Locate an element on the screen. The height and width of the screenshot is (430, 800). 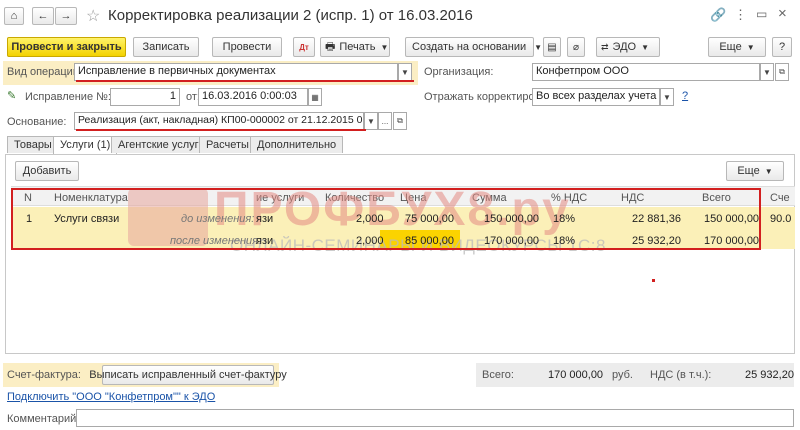
comment-label: Комментарий: is located at coordinates (43, 419).